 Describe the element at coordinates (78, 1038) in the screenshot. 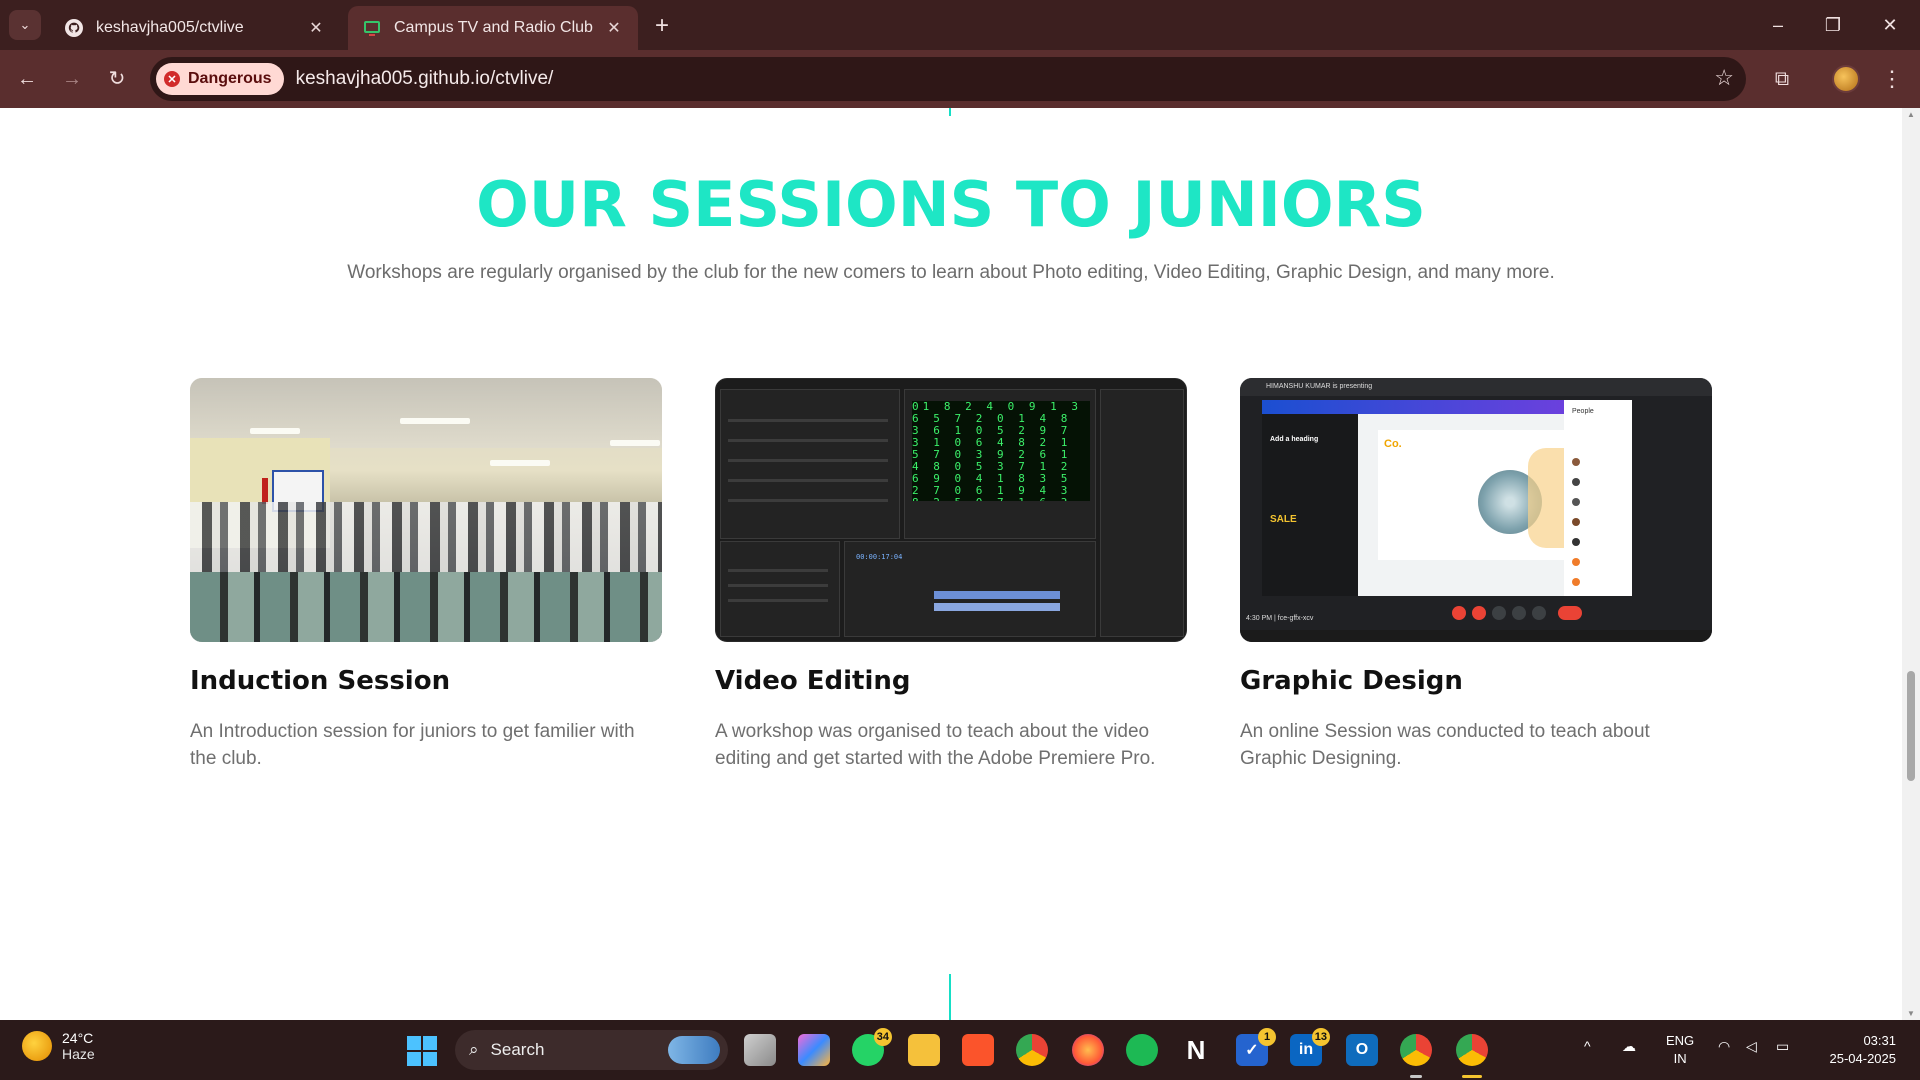

I see `weather-temp: 24°C` at that location.